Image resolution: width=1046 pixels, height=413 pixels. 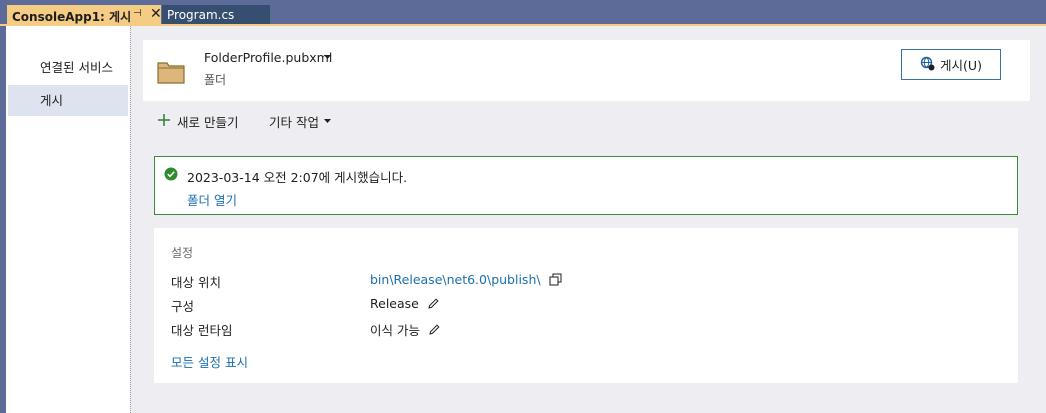 I want to click on configuration-value: Release, so click(x=405, y=303).